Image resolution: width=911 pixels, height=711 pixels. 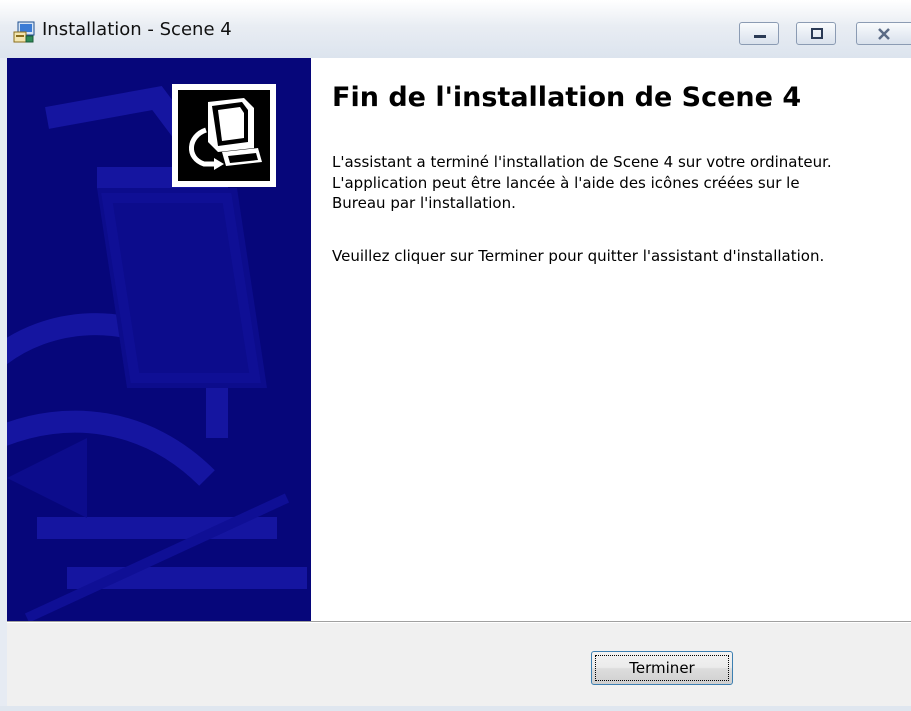 What do you see at coordinates (3, 384) in the screenshot?
I see `window-frame` at bounding box center [3, 384].